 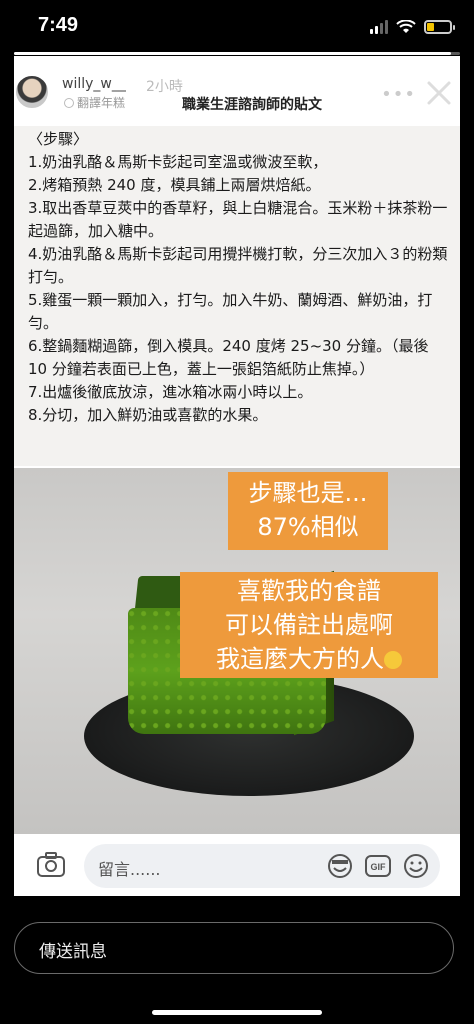 I want to click on post-title: 職業生涯諮詢師的貼文, so click(x=252, y=105).